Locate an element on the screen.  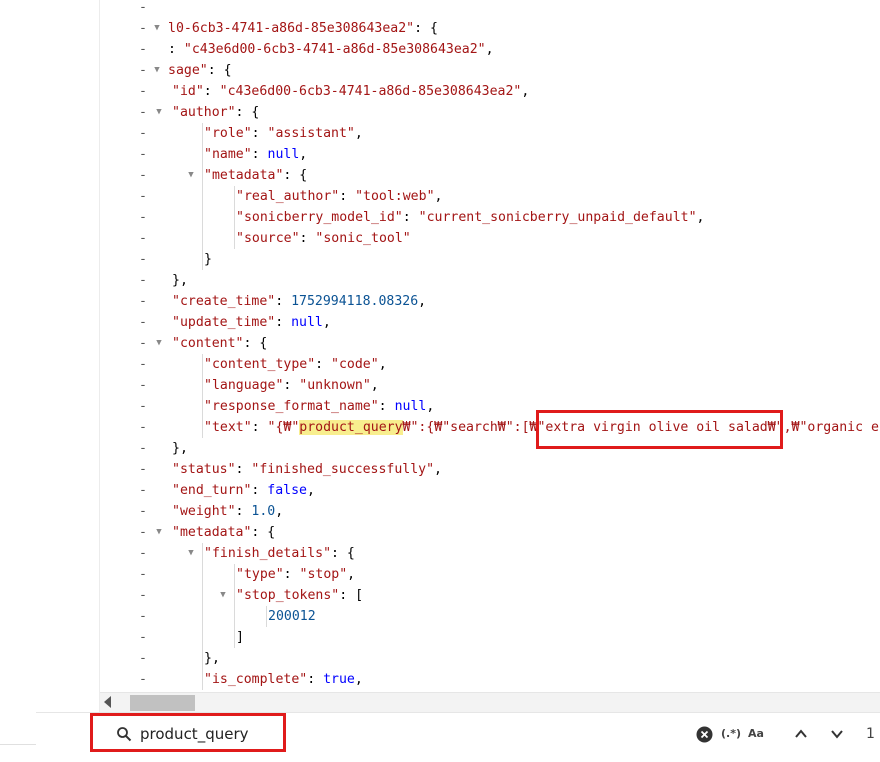
code-line: - ▼ "finish_details": { is located at coordinates (490, 553).